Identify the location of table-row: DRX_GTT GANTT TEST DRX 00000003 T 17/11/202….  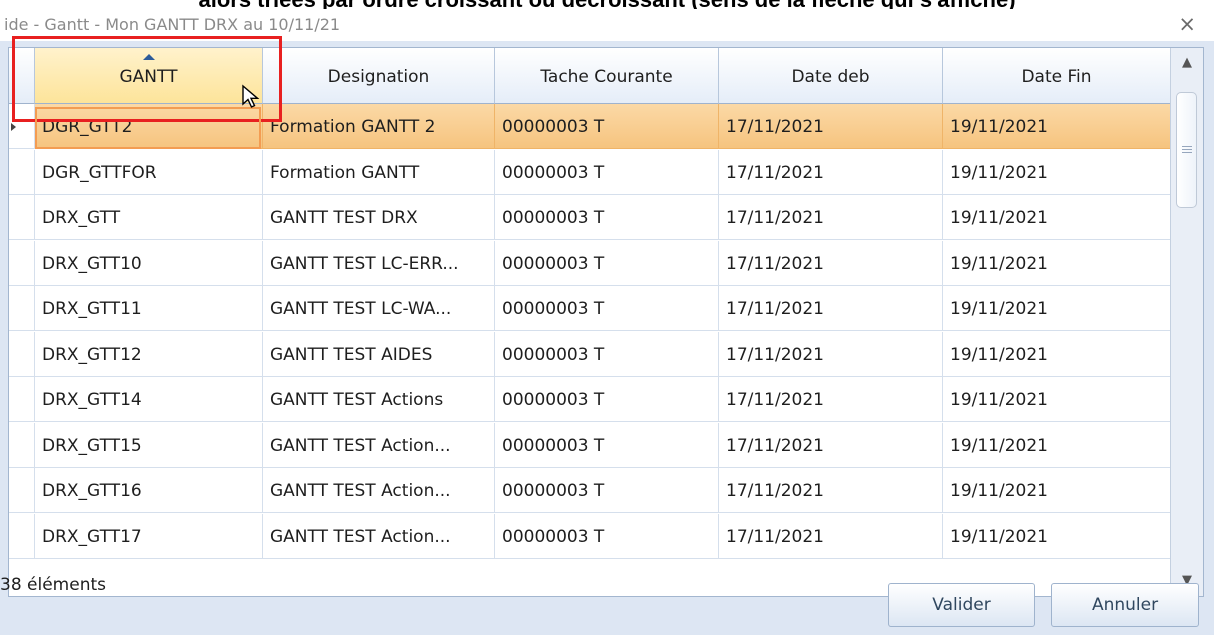
(590, 217).